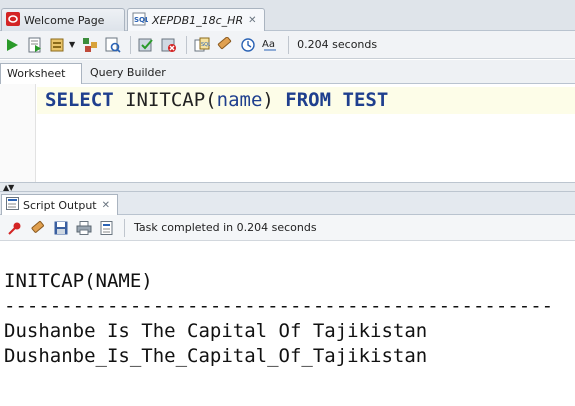 This screenshot has width=575, height=406. Describe the element at coordinates (18, 133) in the screenshot. I see `editor-gutter` at that location.